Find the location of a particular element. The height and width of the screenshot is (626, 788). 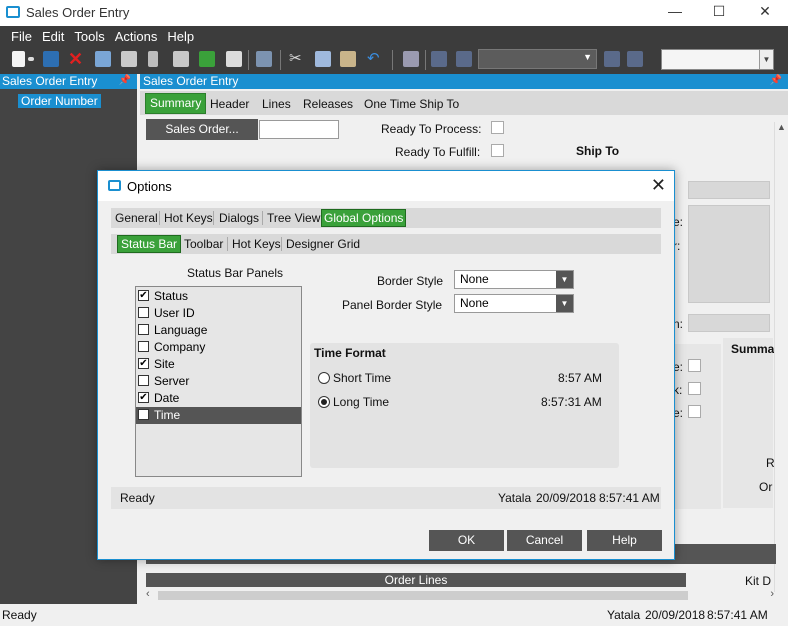

panel-item-language: Language is located at coordinates (218, 330).